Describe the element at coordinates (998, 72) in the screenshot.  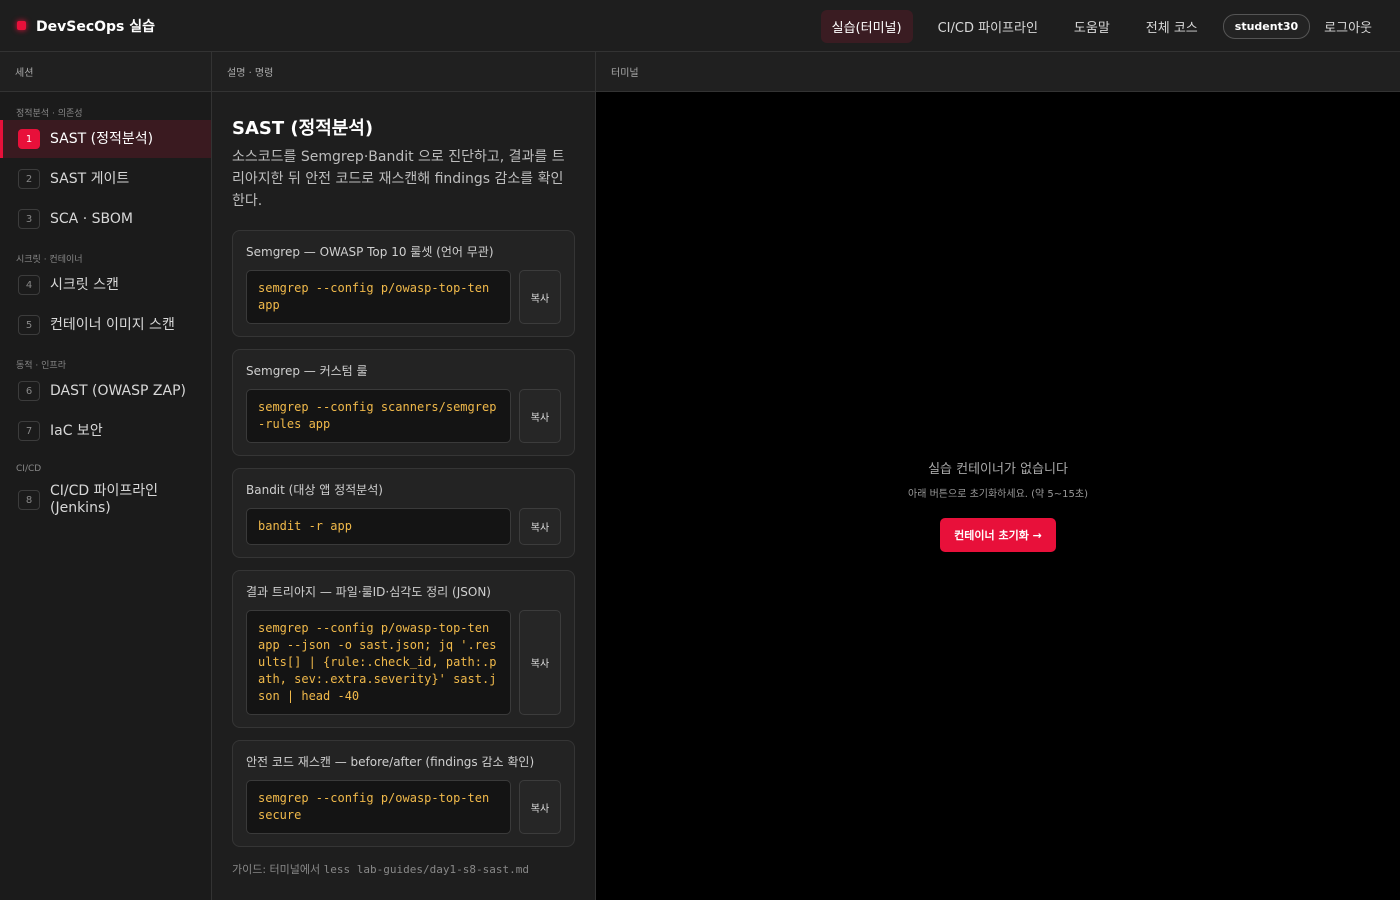
I see `terminal-header: 터미널` at that location.